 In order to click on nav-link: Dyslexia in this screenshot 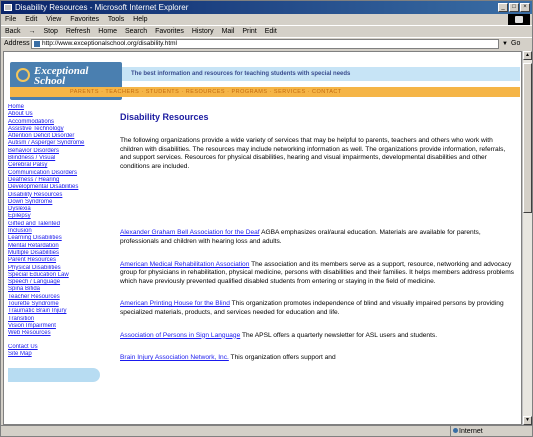, I will do `click(58, 209)`.